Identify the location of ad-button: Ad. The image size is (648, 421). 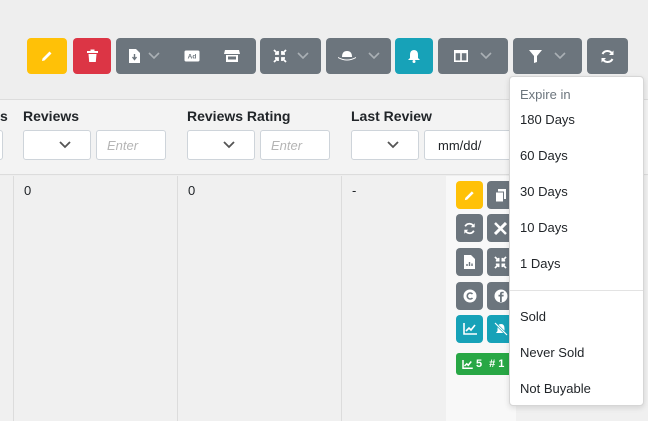
(192, 56).